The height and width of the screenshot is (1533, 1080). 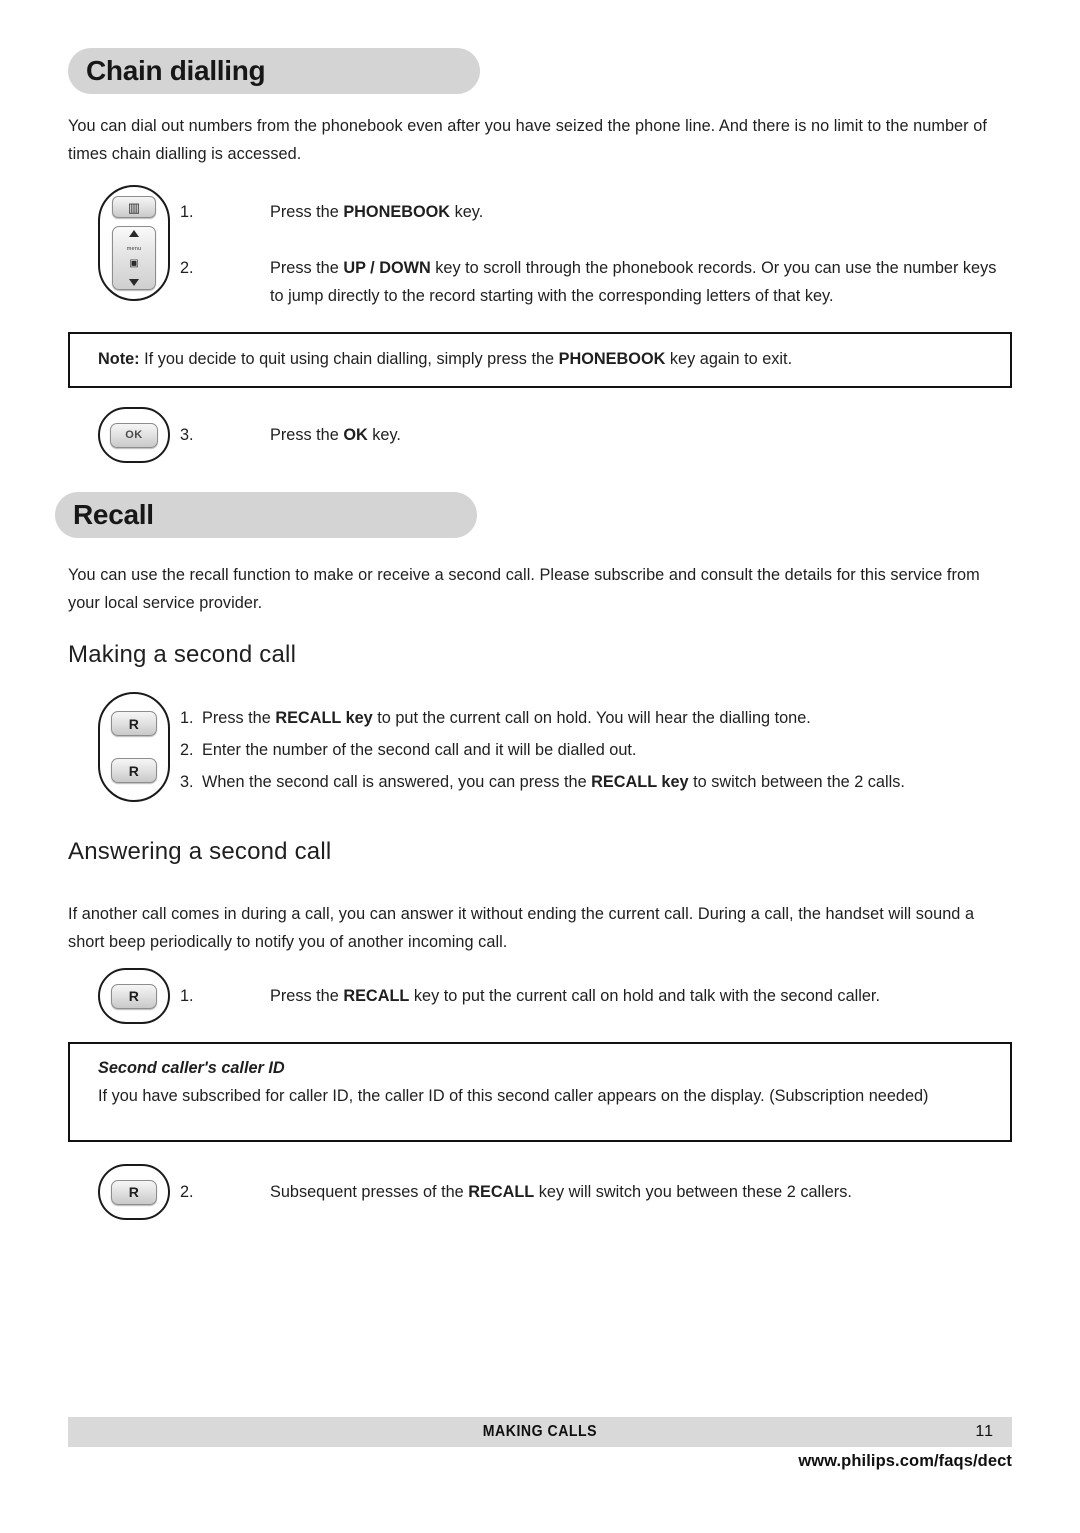 I want to click on step-text: Press the OK key., so click(x=335, y=435).